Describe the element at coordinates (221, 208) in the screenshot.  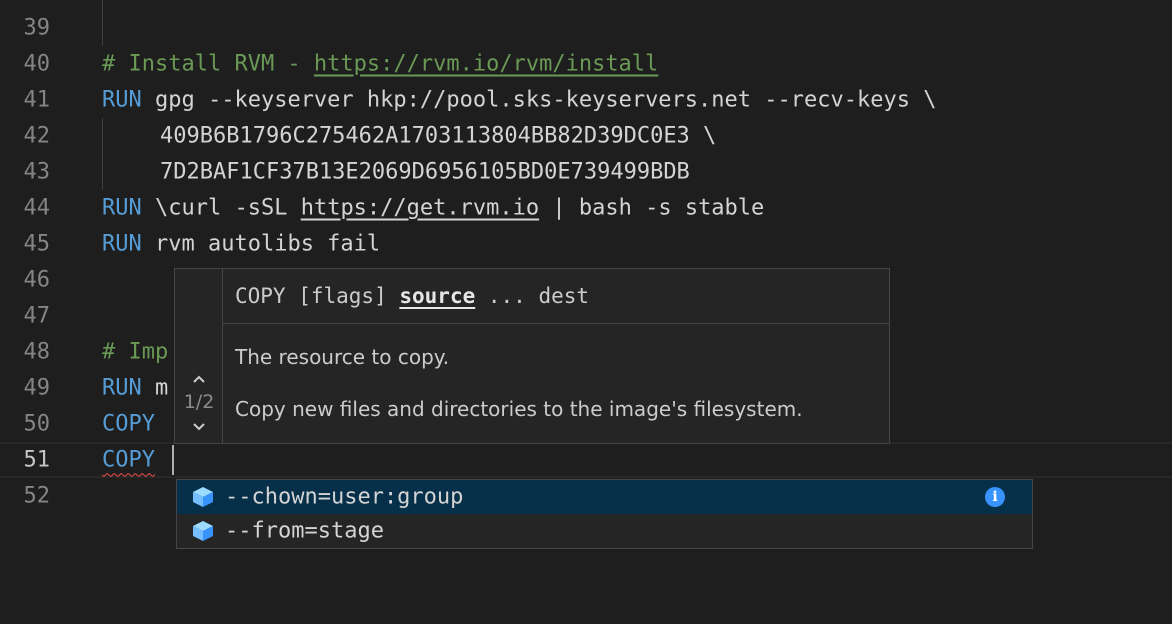
I see `code-rest: \curl -sSL` at that location.